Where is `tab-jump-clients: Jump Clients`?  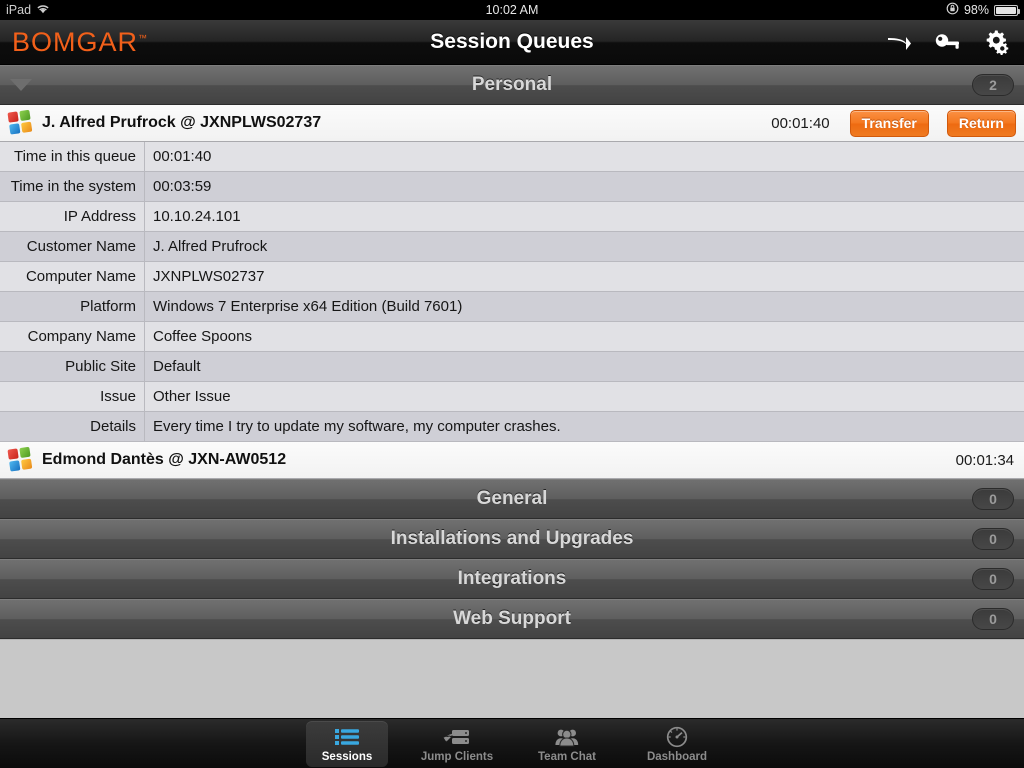
tab-jump-clients: Jump Clients is located at coordinates (457, 744).